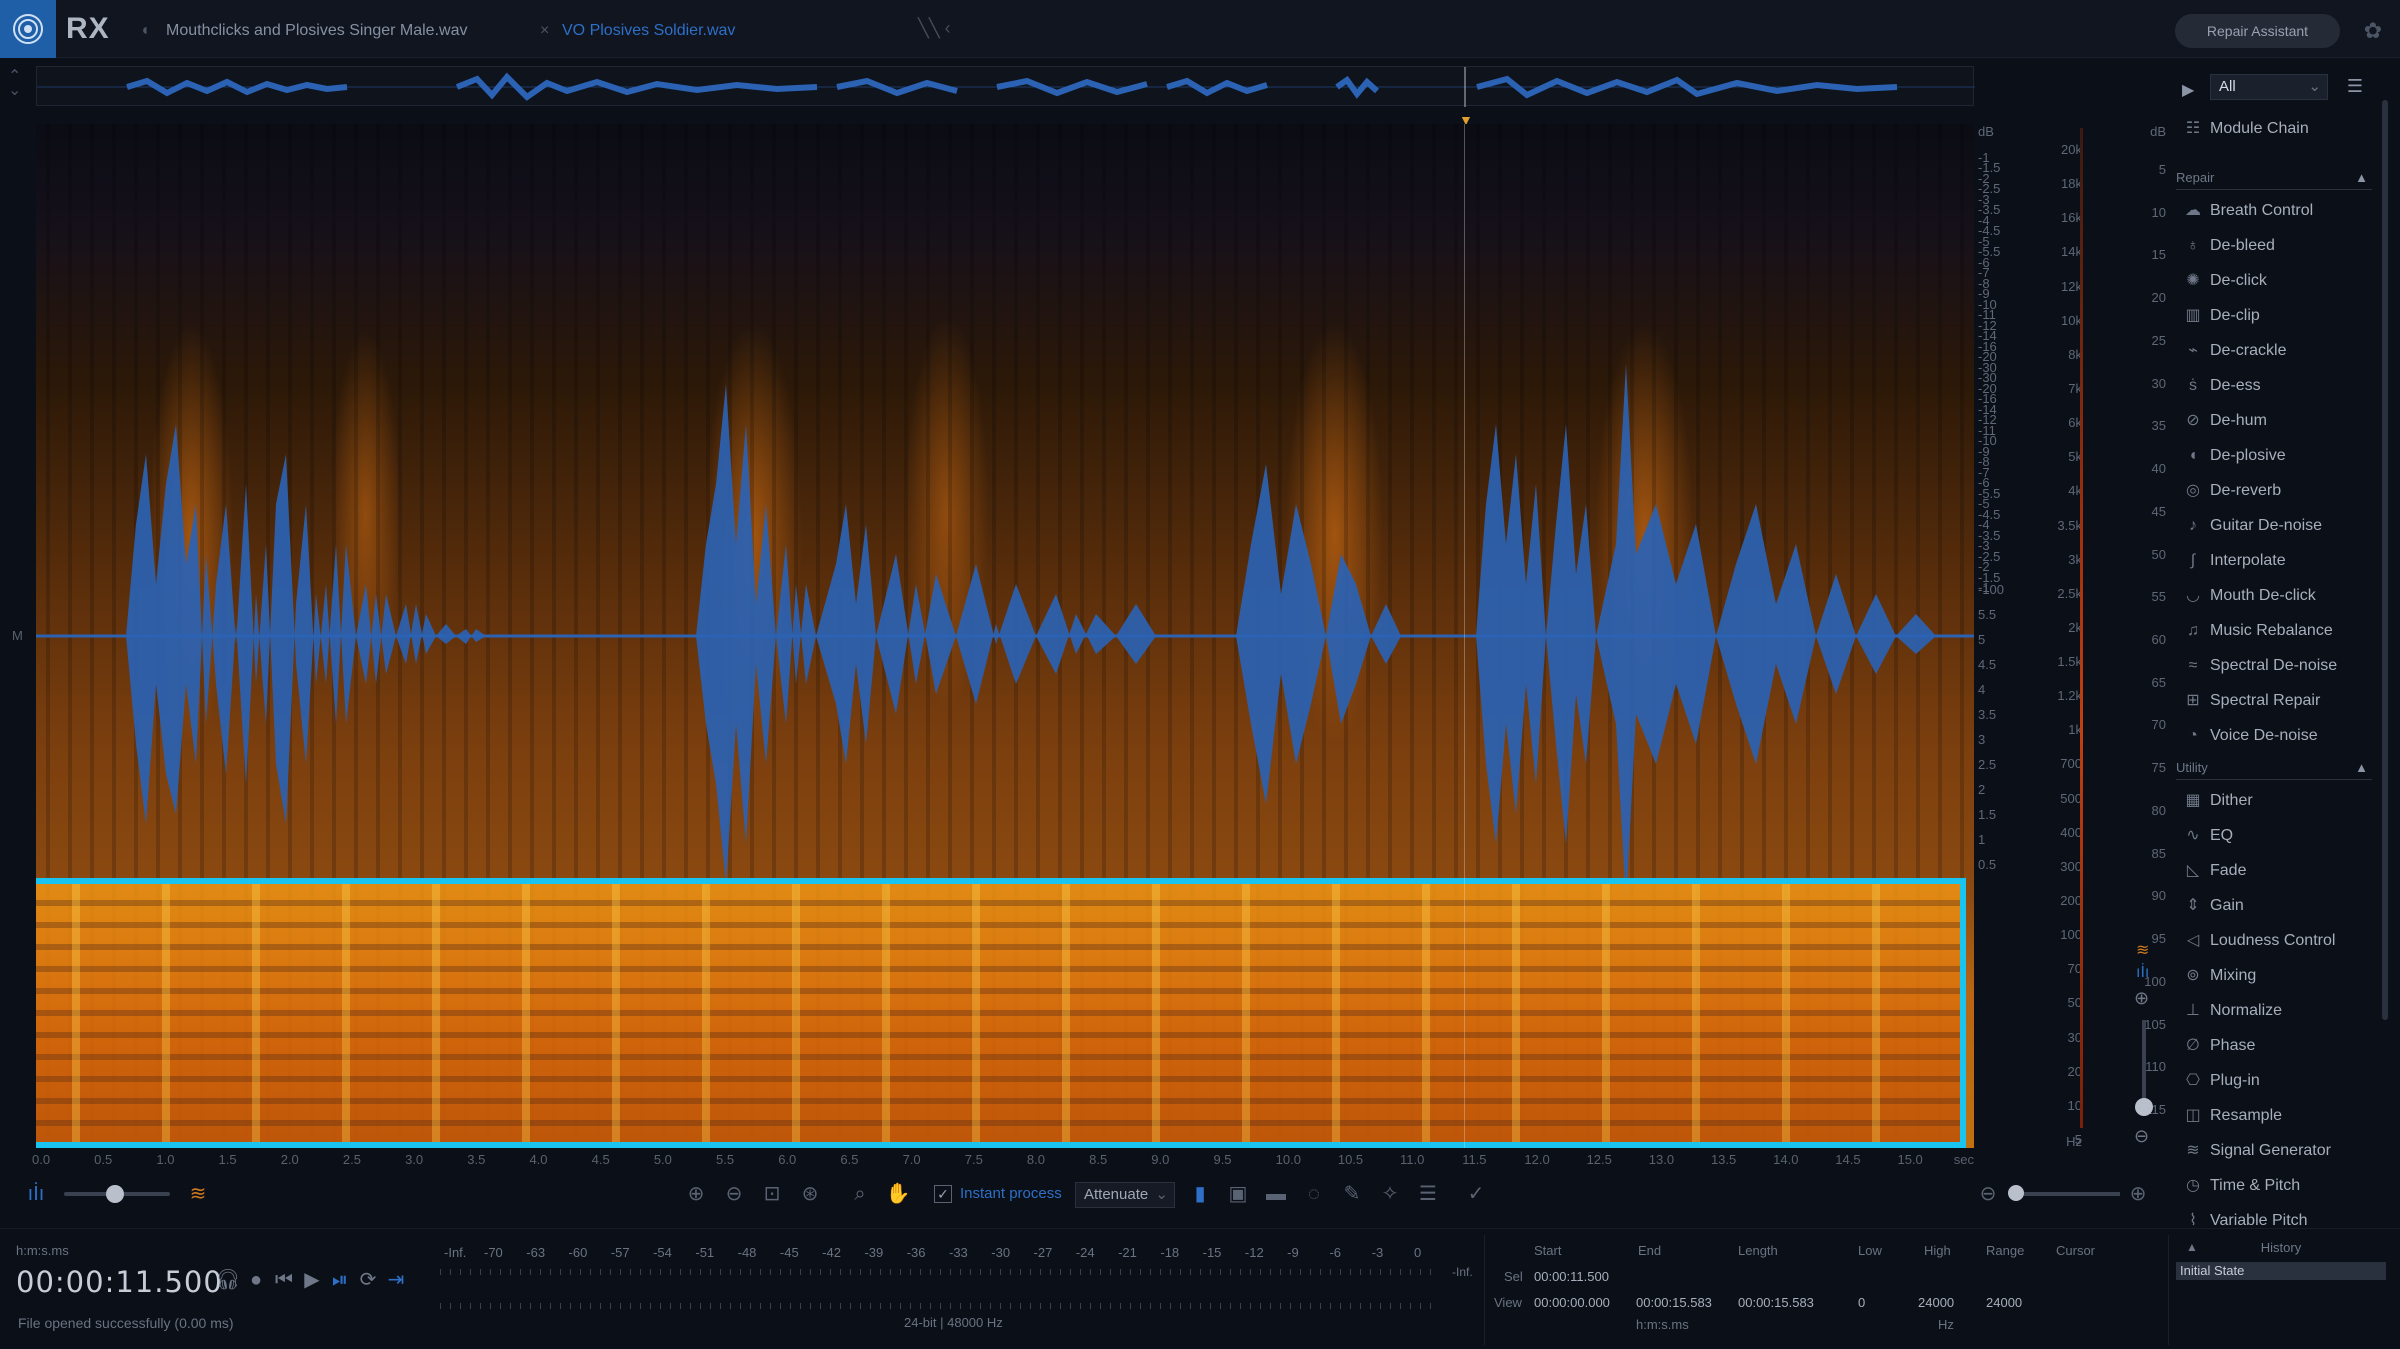 The image size is (2400, 1349). What do you see at coordinates (2274, 246) in the screenshot?
I see `module-item: ♁ De-bleed` at bounding box center [2274, 246].